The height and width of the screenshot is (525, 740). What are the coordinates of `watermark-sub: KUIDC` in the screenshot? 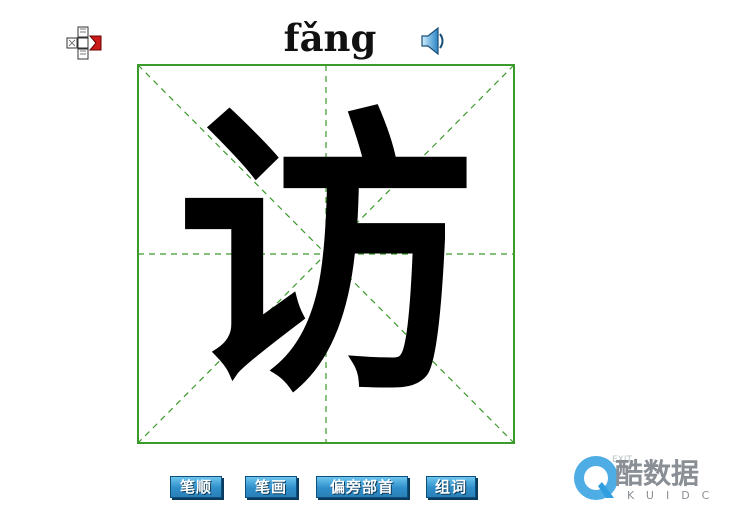 It's located at (674, 495).